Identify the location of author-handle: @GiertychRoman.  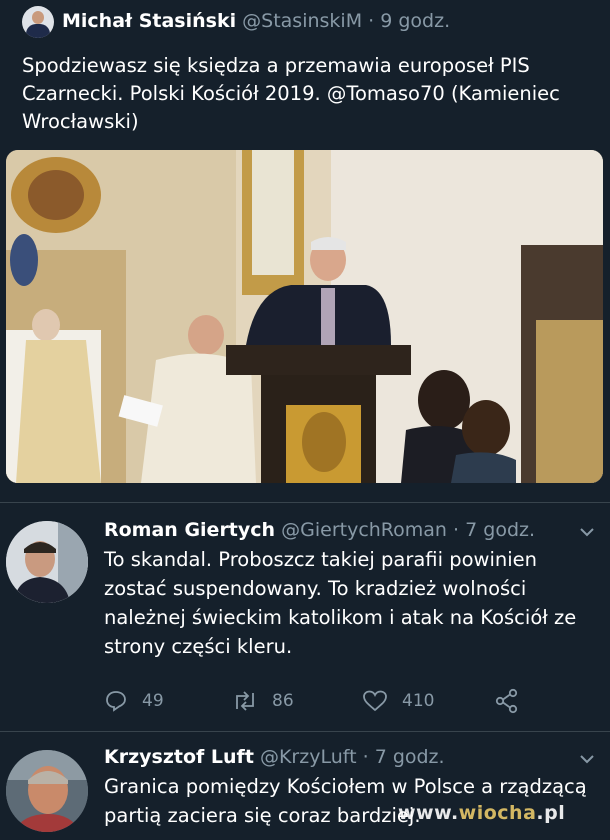
(364, 530).